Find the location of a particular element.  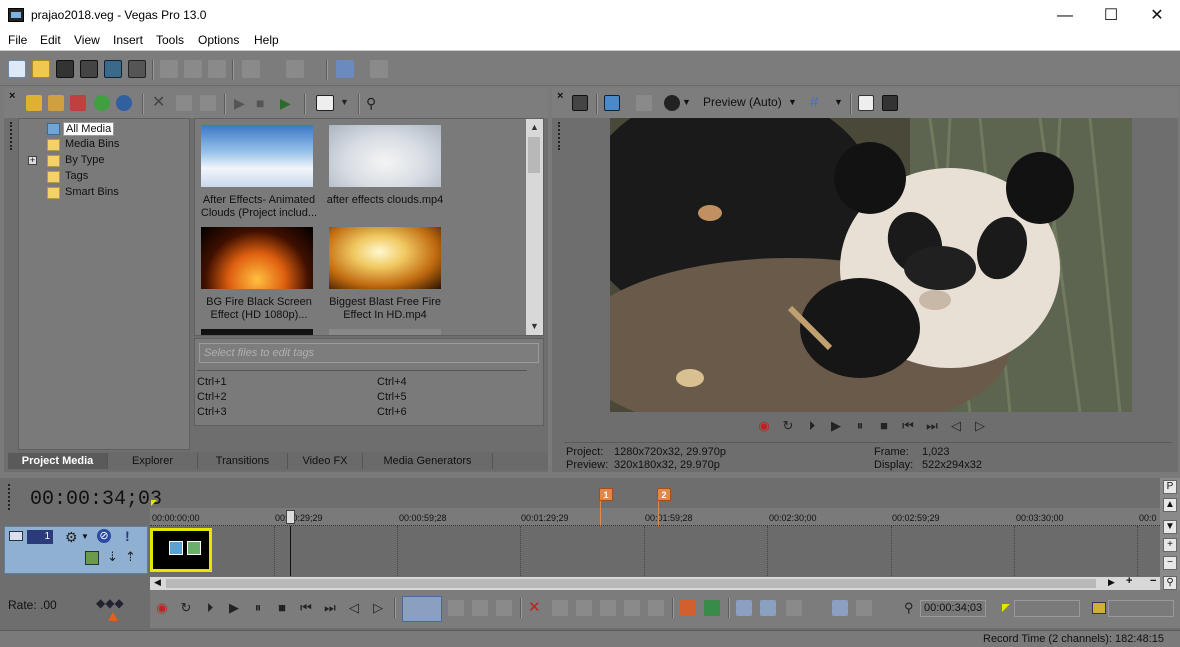

split-screen-icon is located at coordinates (644, 103).